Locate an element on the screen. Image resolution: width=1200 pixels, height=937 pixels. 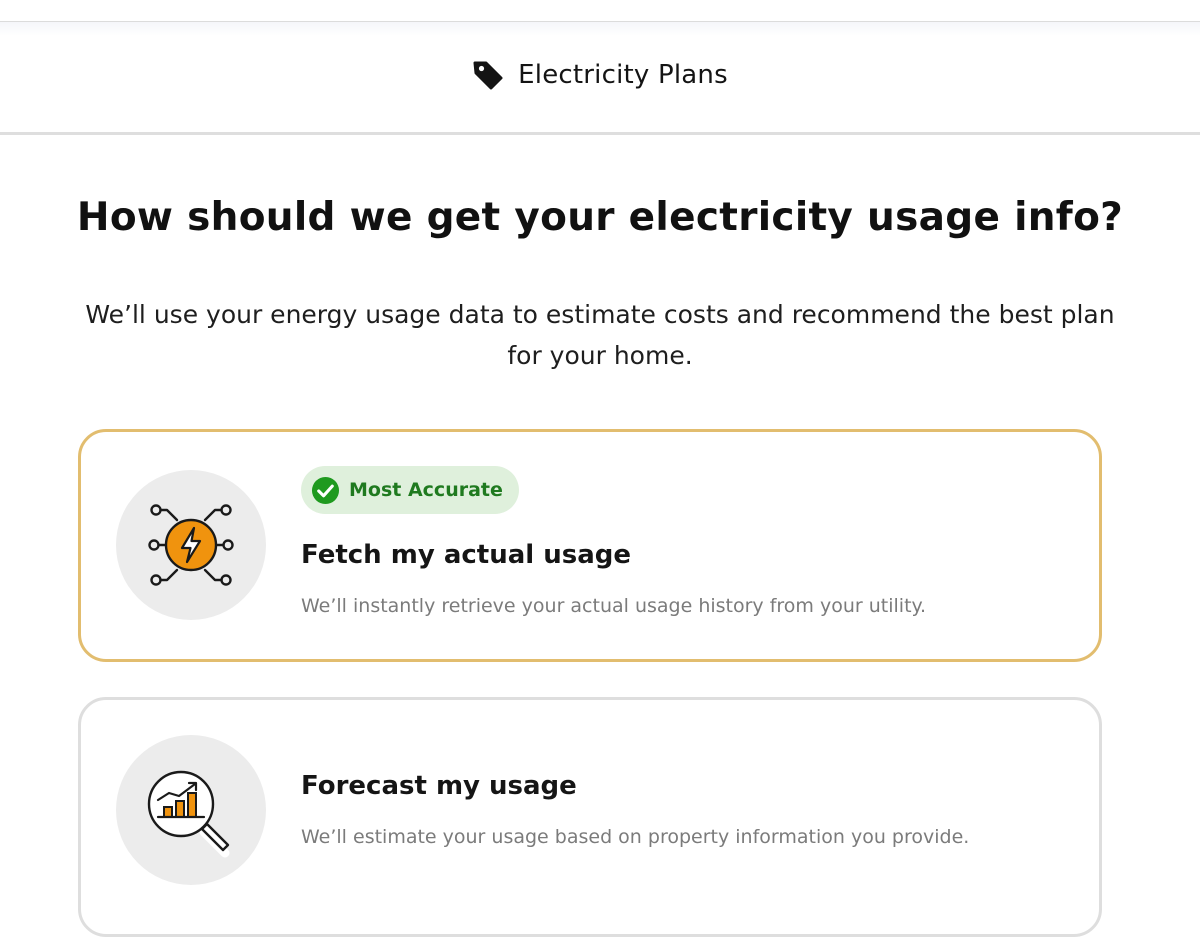
app-header: Electricity Plans is located at coordinates (600, 85).